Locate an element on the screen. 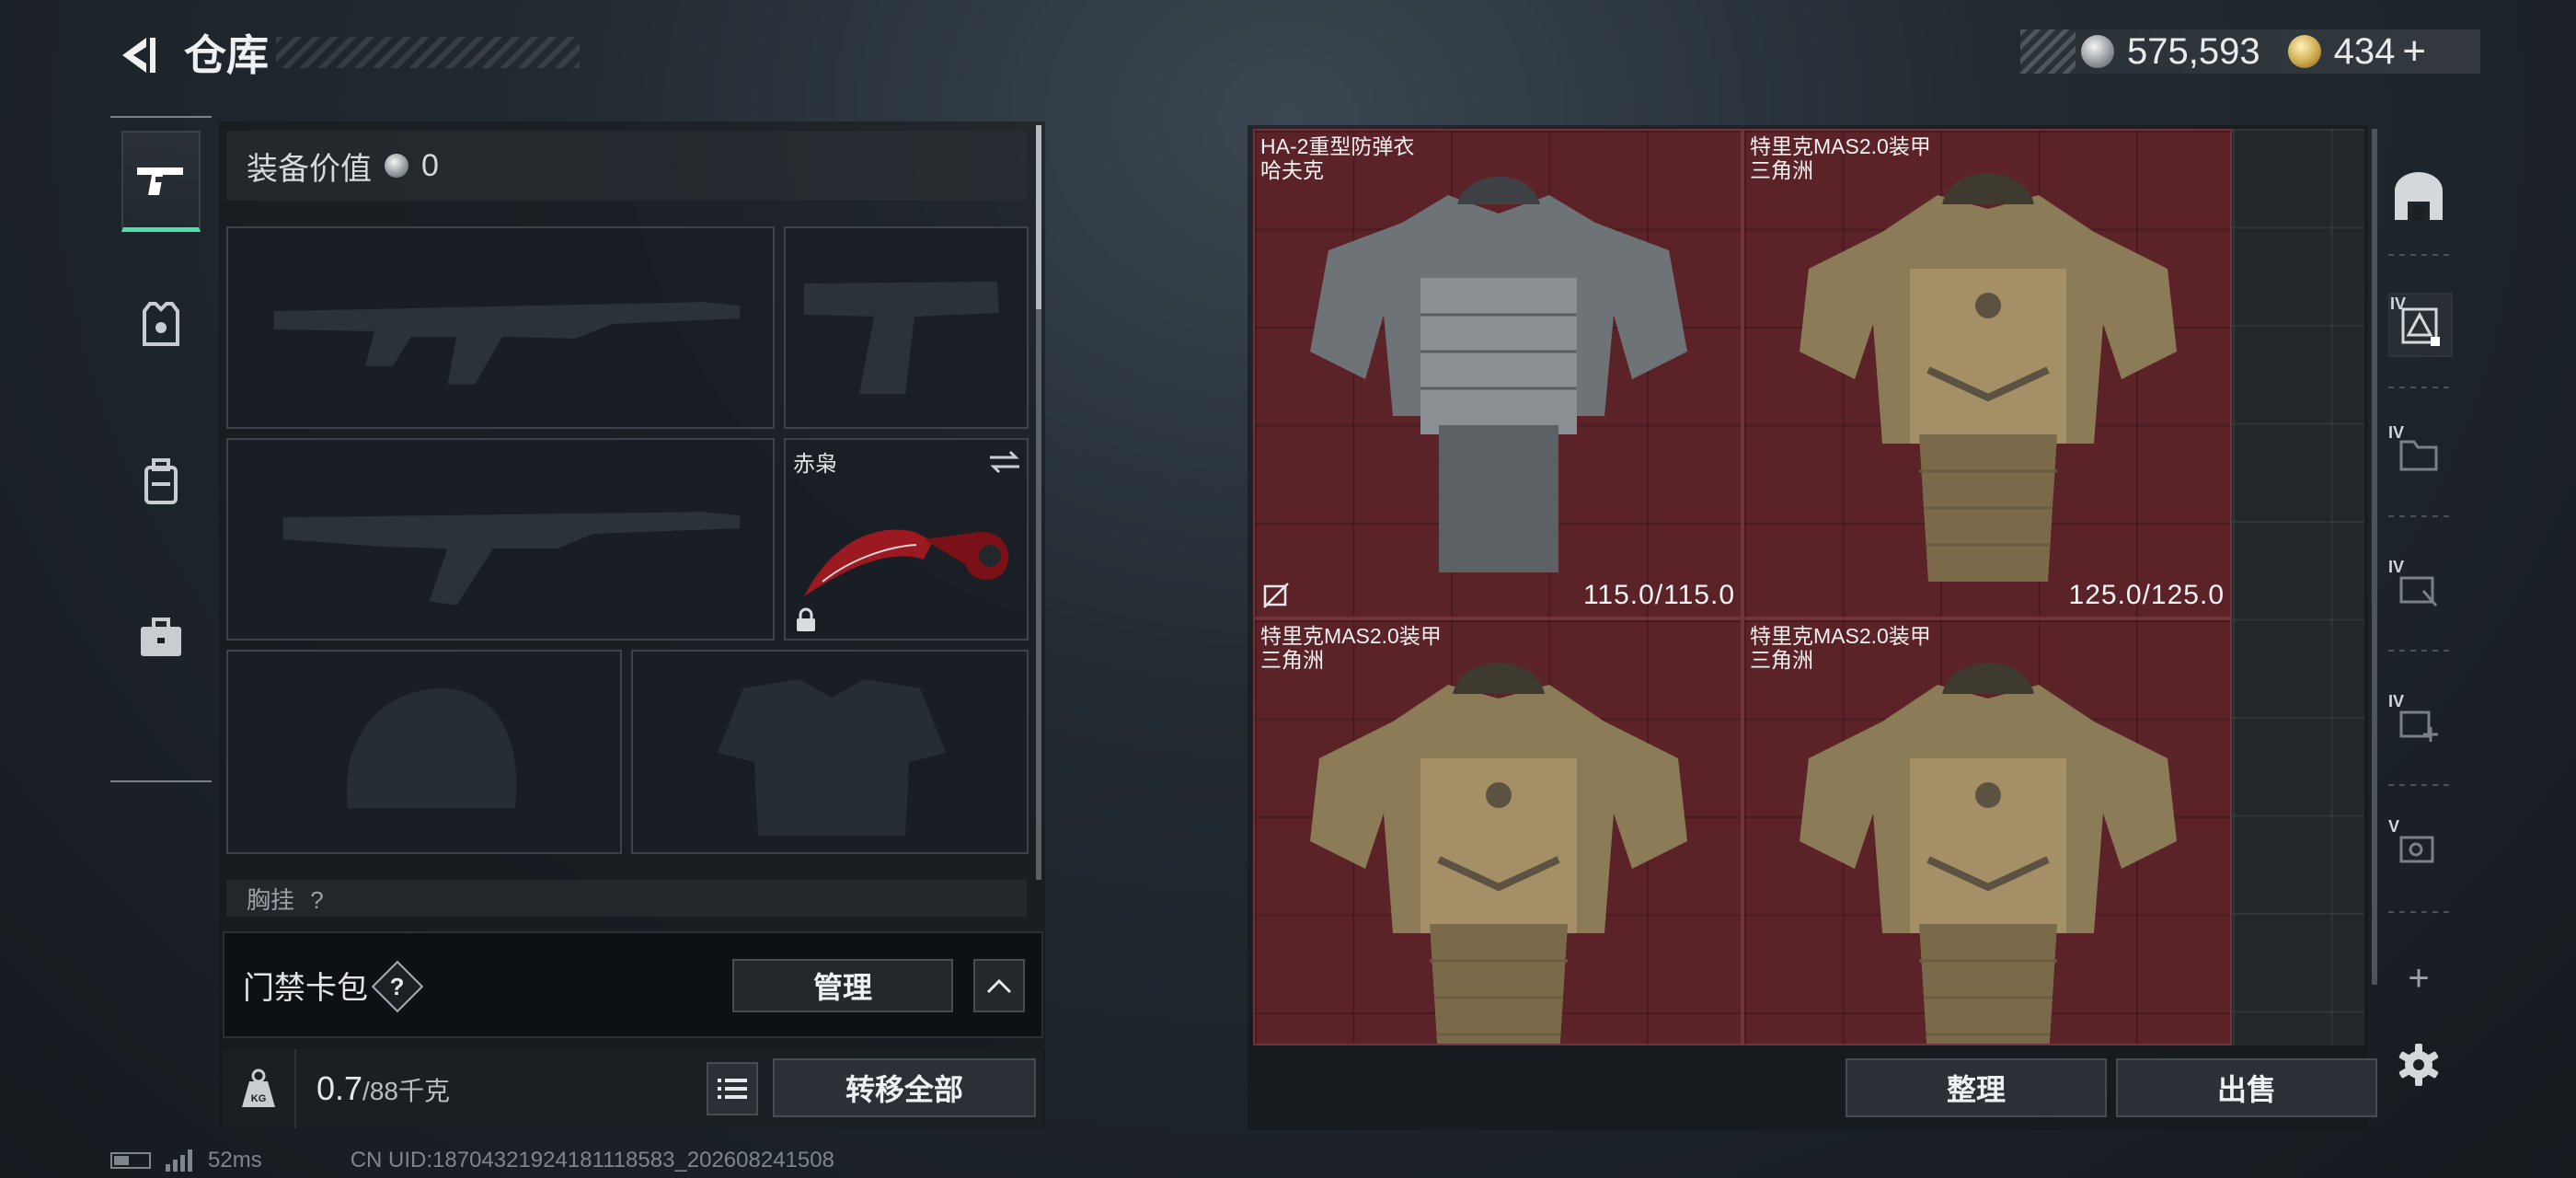 Image resolution: width=2576 pixels, height=1178 pixels. back-button is located at coordinates (136, 55).